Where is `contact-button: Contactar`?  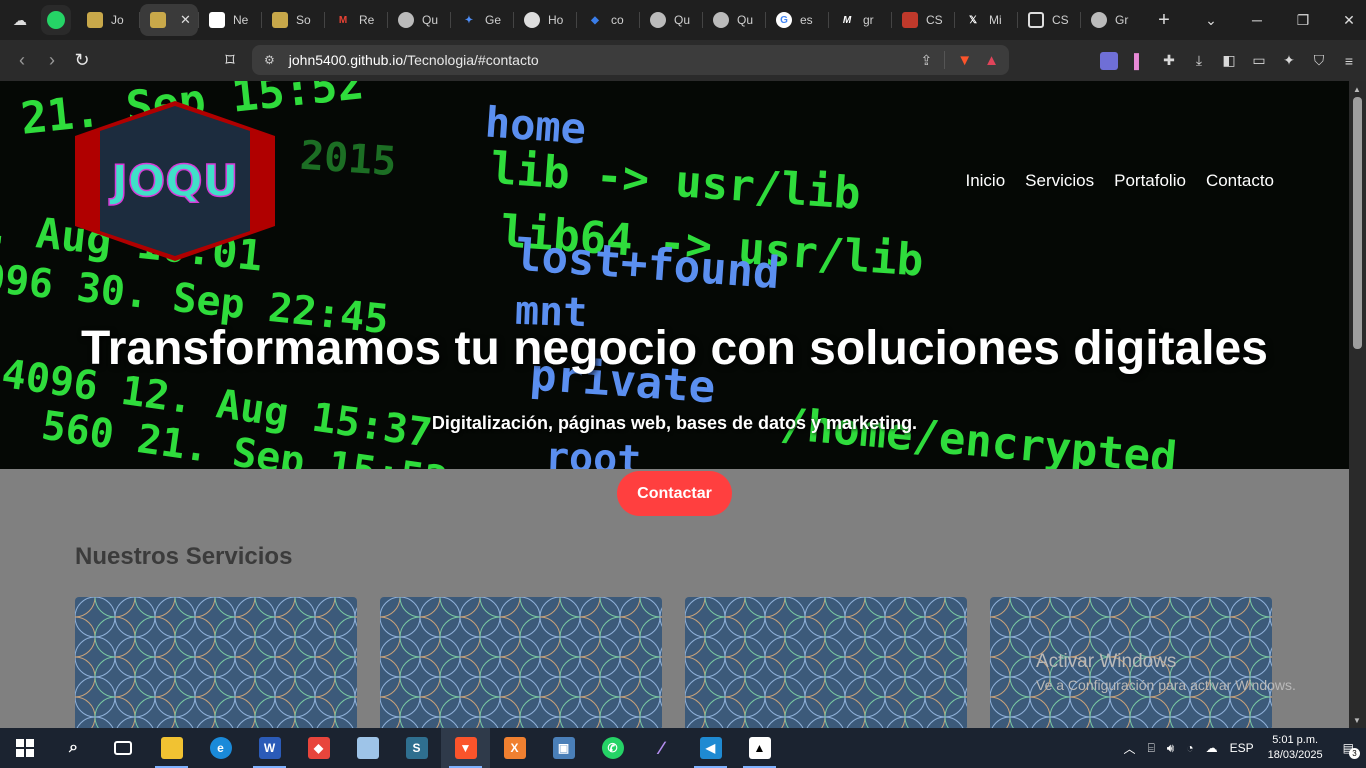
contact-button: Contactar is located at coordinates (674, 493).